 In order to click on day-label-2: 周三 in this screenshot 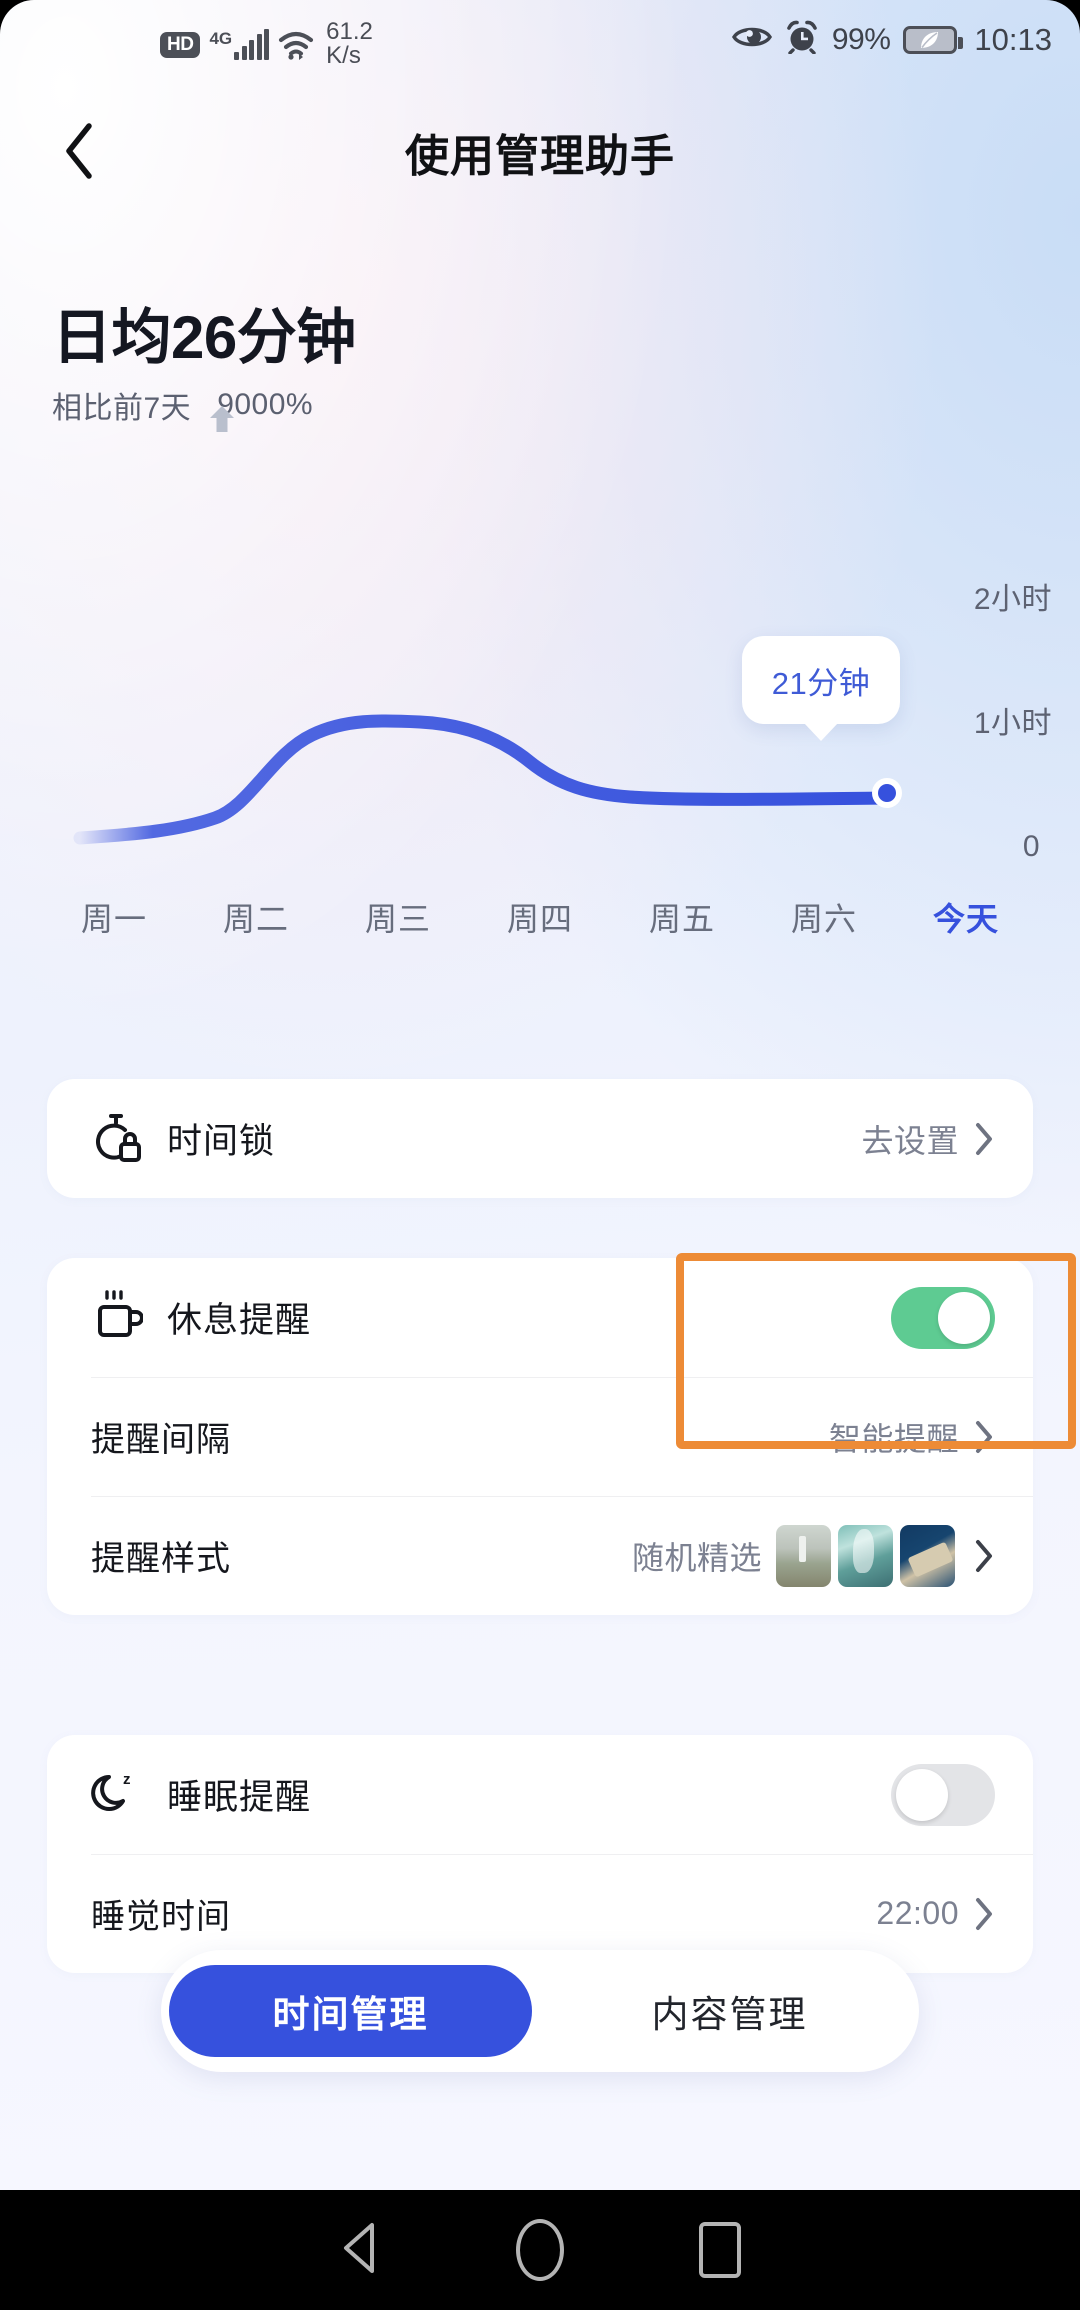, I will do `click(398, 917)`.